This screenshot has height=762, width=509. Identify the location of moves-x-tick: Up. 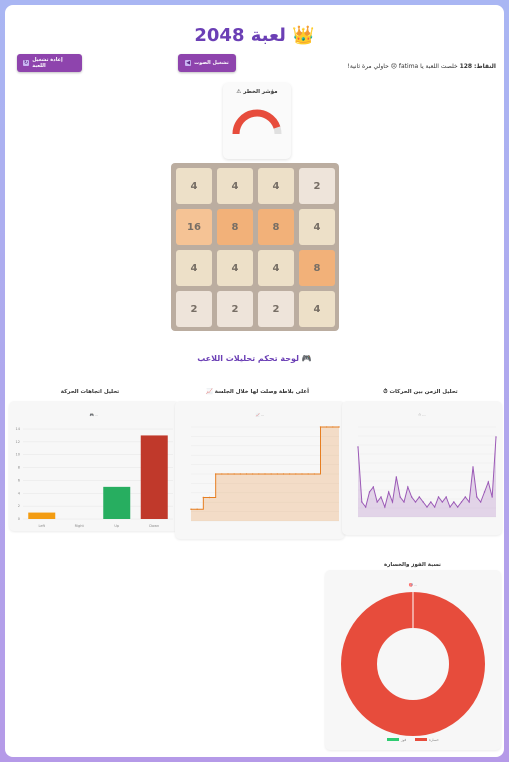
(117, 526).